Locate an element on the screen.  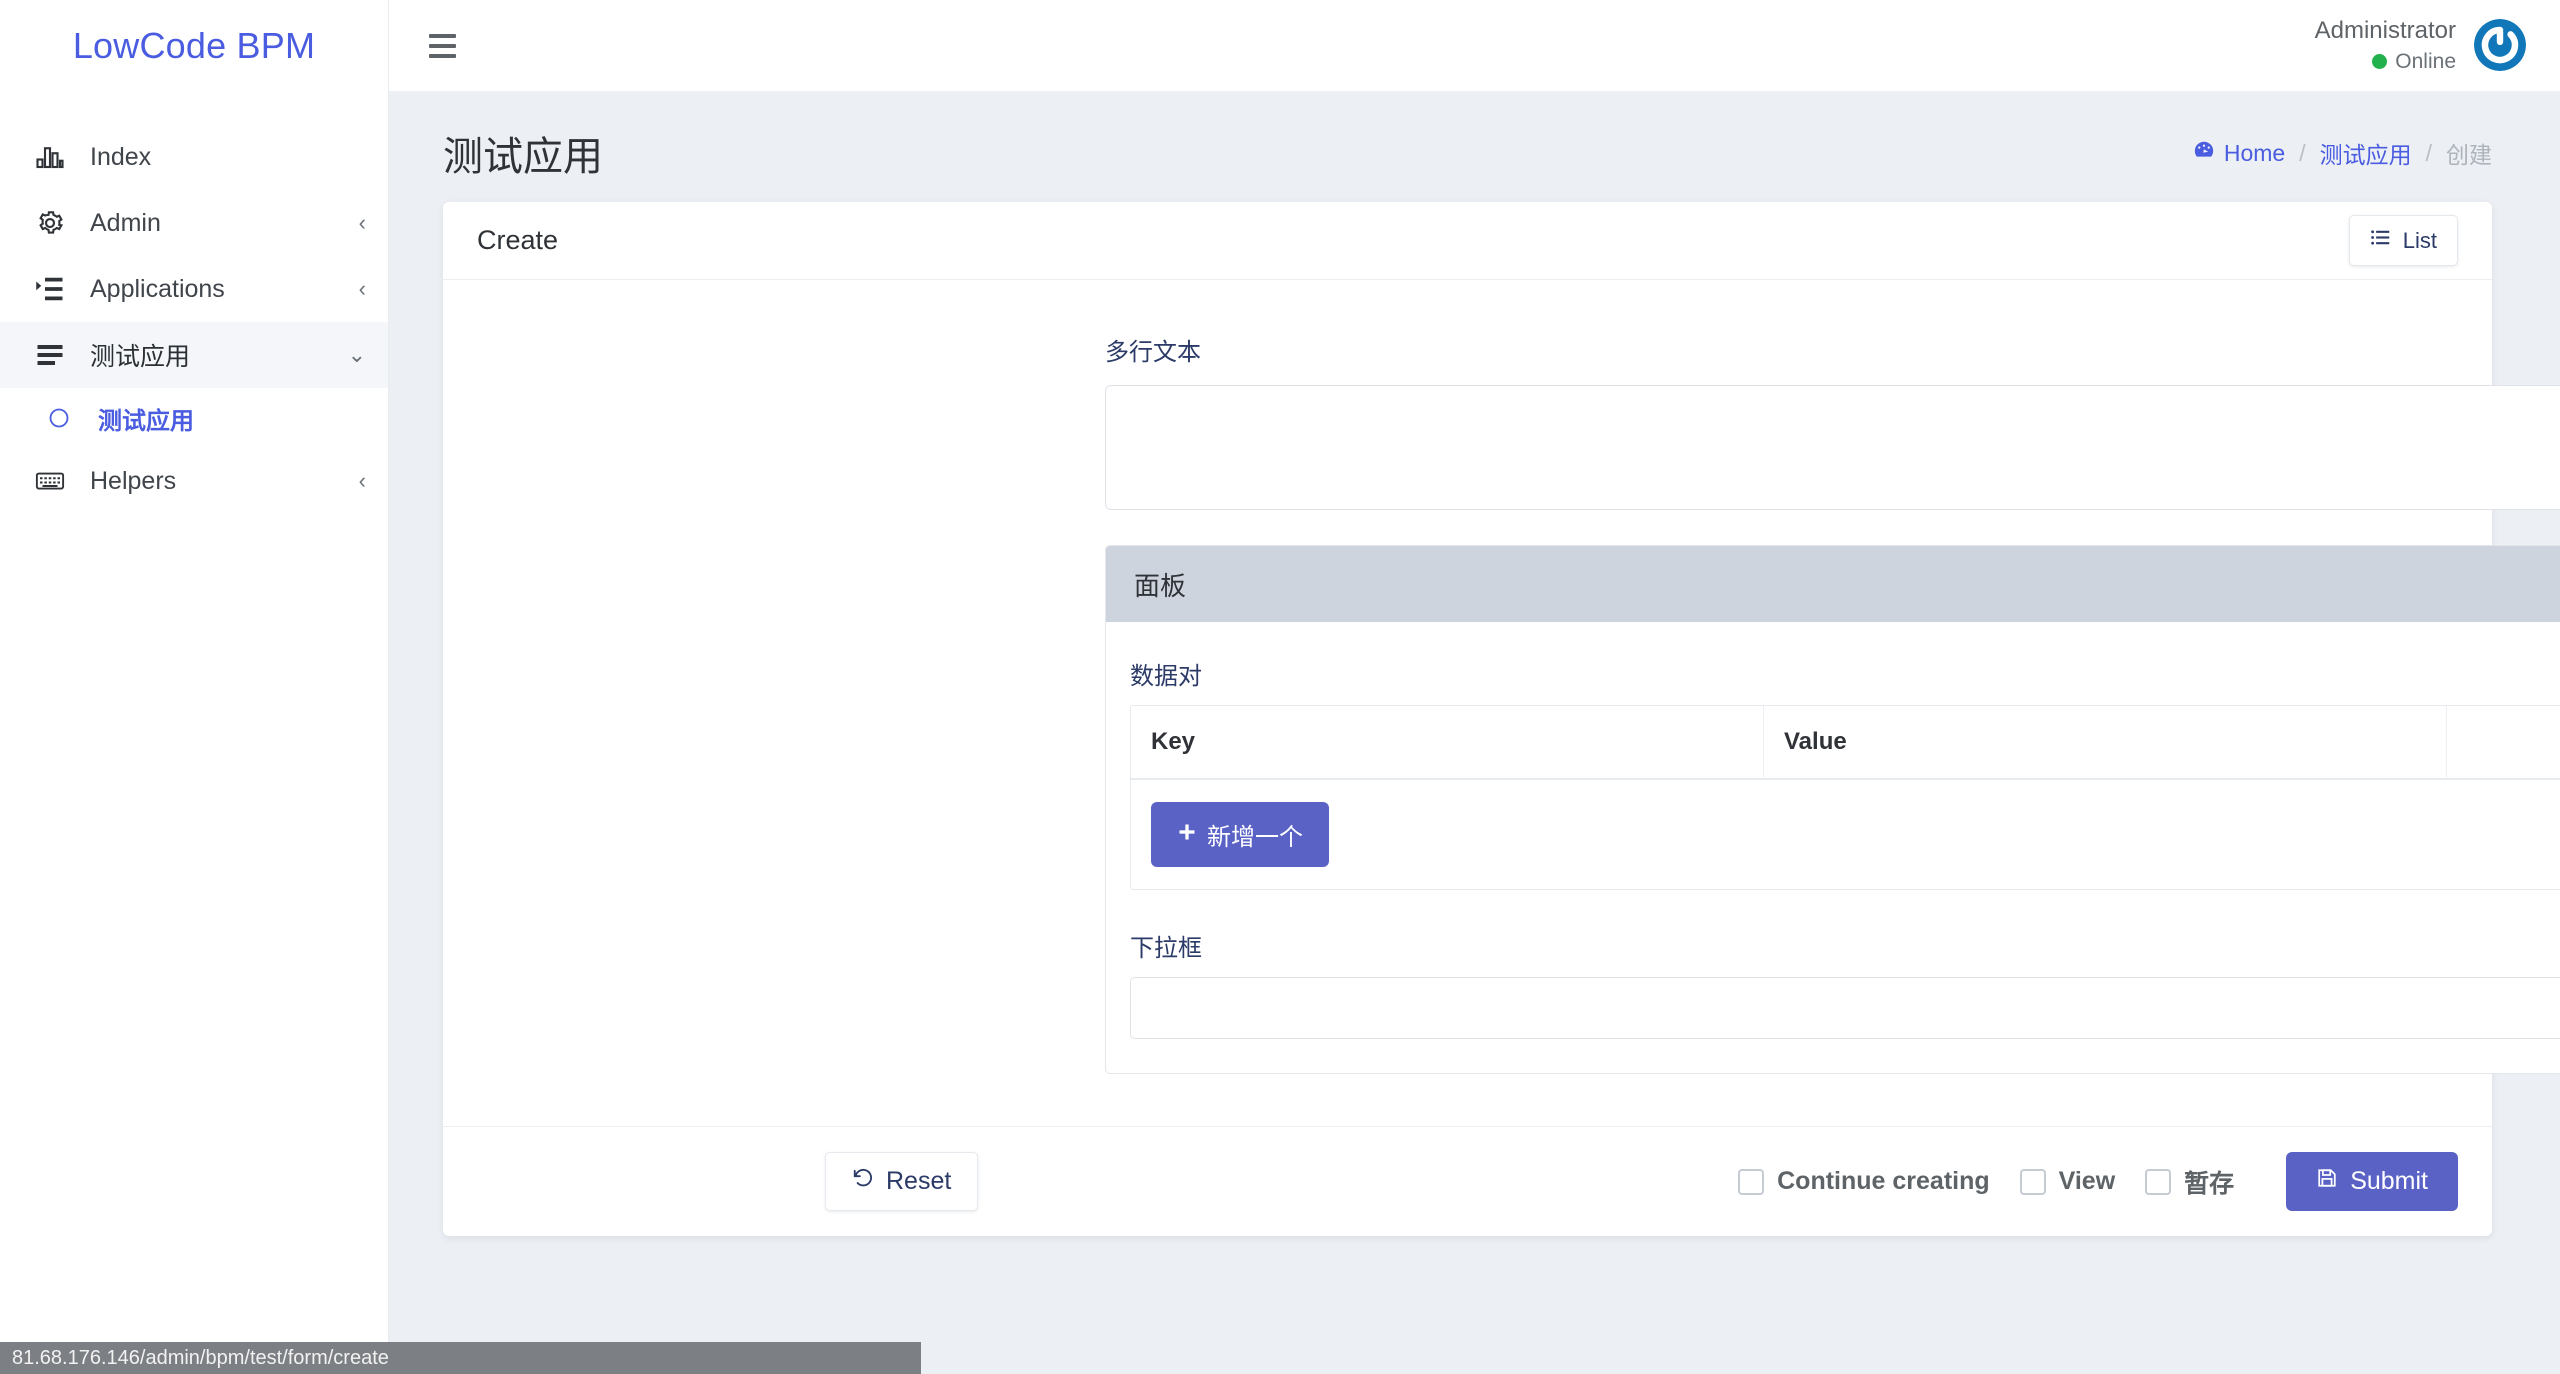
status-badge: Online is located at coordinates (2414, 62).